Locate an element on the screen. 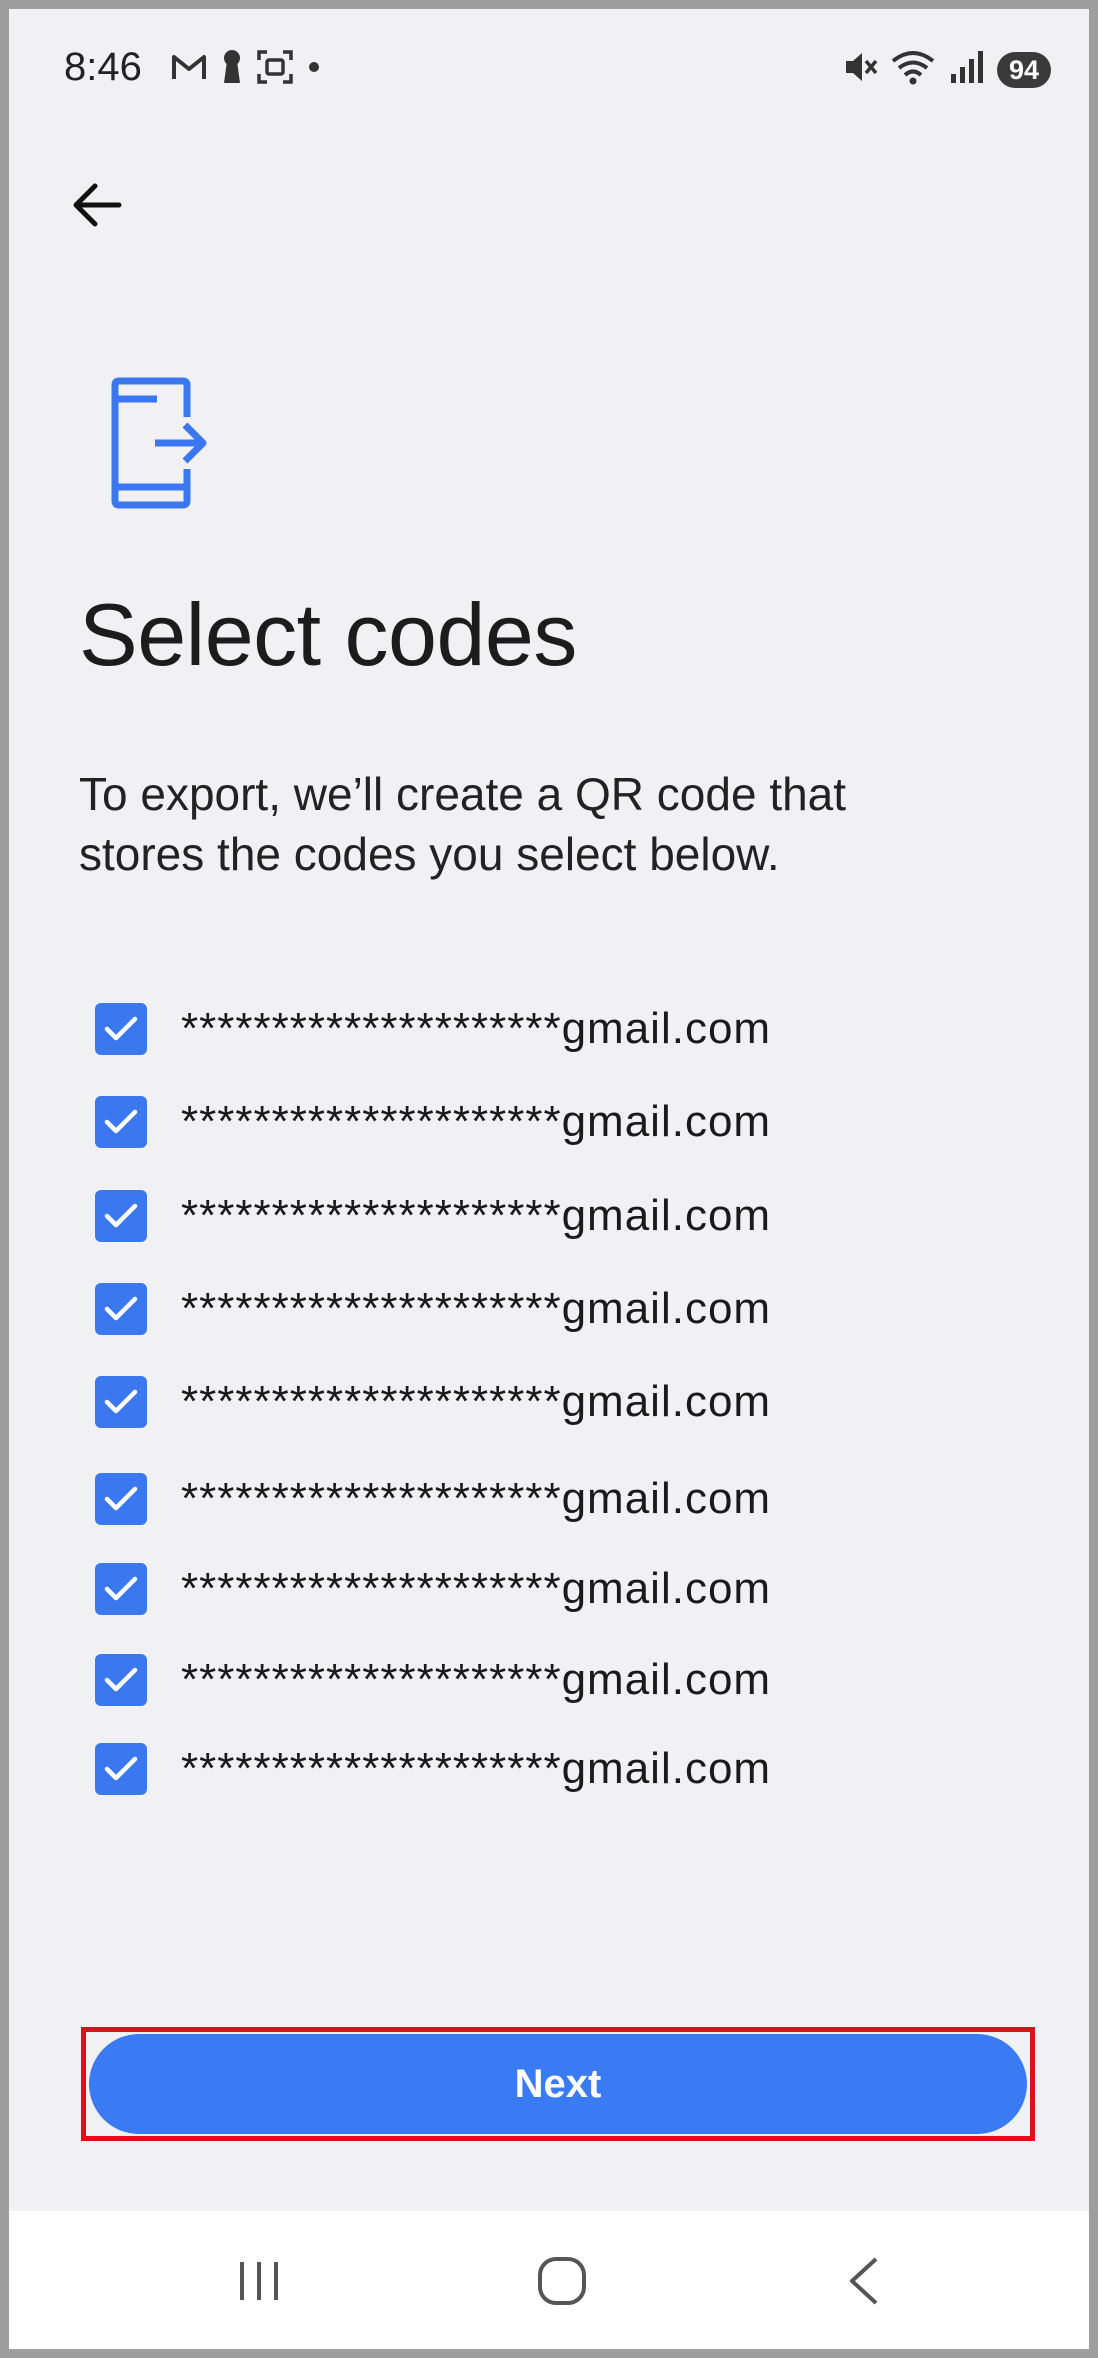 This screenshot has height=2358, width=1098. battery-indicator: 94 is located at coordinates (1023, 69).